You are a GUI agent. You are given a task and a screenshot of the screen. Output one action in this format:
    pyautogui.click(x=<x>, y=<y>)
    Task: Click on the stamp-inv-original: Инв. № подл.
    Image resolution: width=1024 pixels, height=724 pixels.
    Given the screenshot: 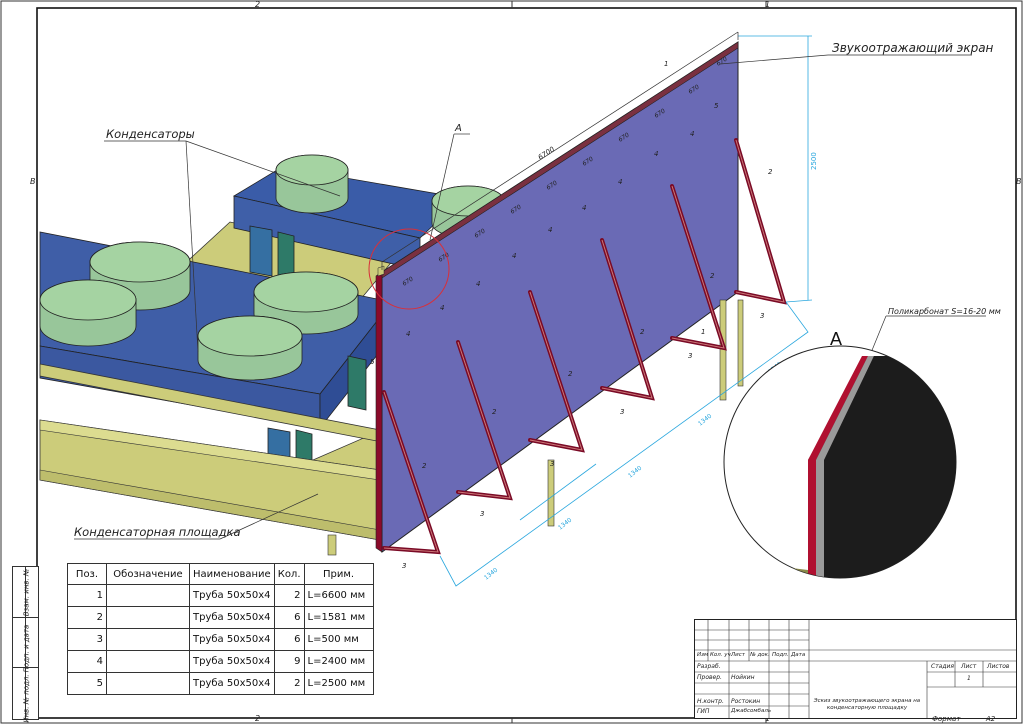 What is the action you would take?
    pyautogui.click(x=26, y=698)
    